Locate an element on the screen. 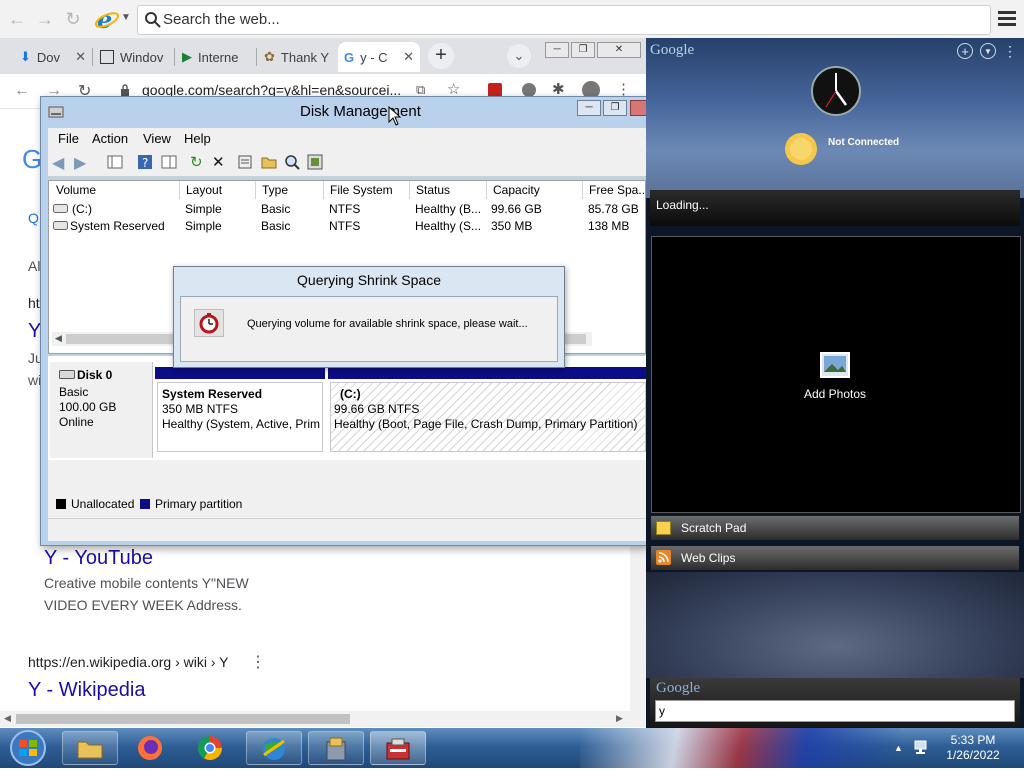 Image resolution: width=1024 pixels, height=772 pixels. partition-name: (C:) is located at coordinates (350, 394).